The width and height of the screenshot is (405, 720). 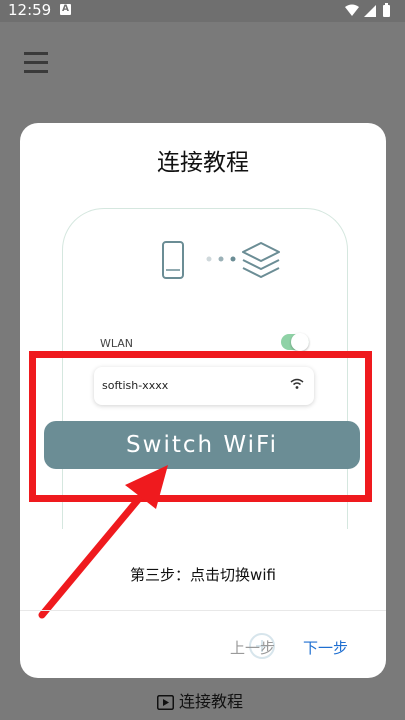 What do you see at coordinates (211, 701) in the screenshot?
I see `tutorial-link-label: 连接教程` at bounding box center [211, 701].